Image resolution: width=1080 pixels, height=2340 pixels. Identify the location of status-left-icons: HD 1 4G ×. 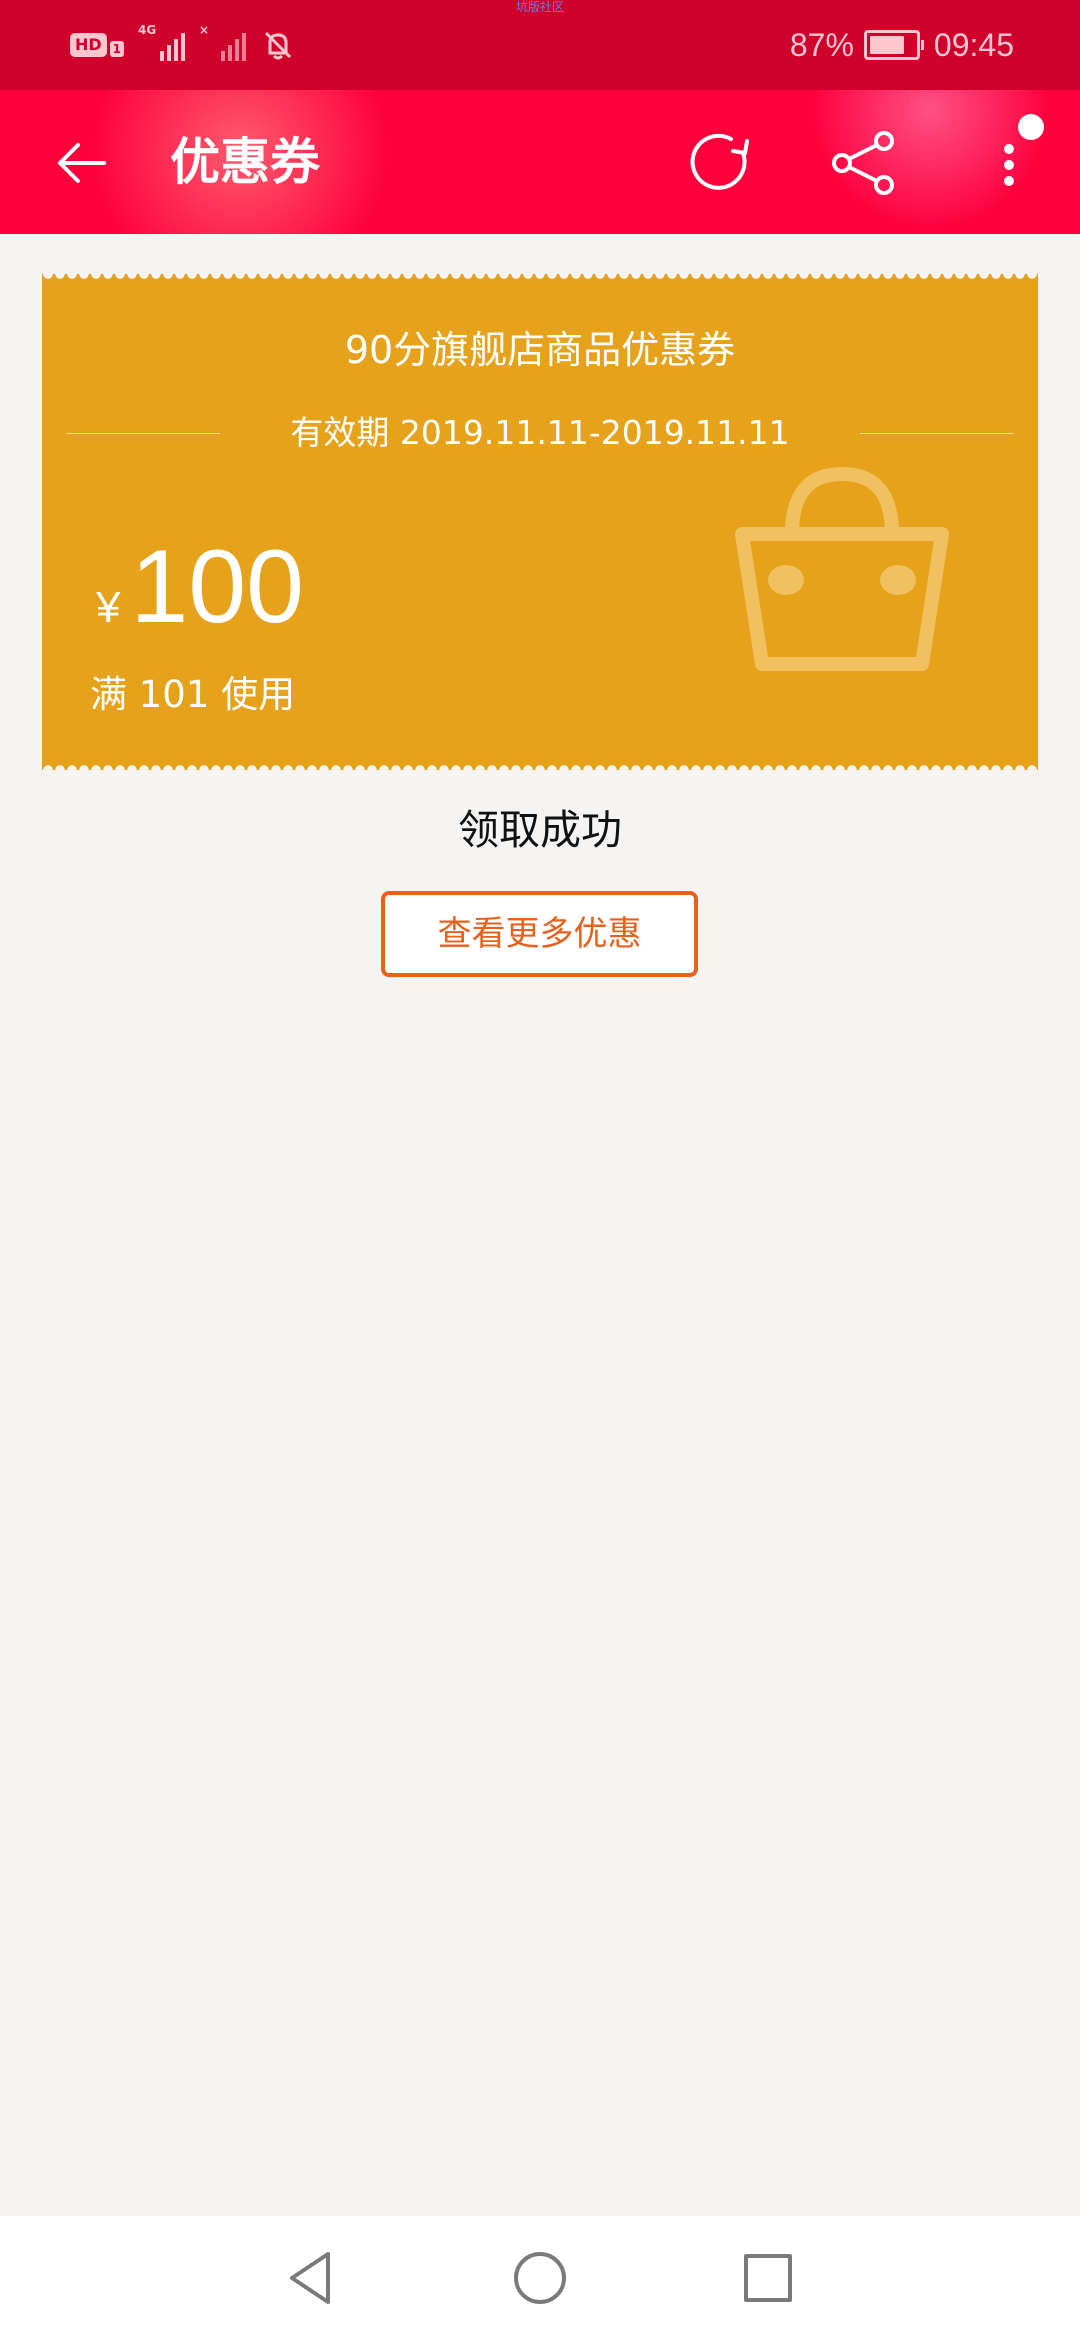
(183, 44).